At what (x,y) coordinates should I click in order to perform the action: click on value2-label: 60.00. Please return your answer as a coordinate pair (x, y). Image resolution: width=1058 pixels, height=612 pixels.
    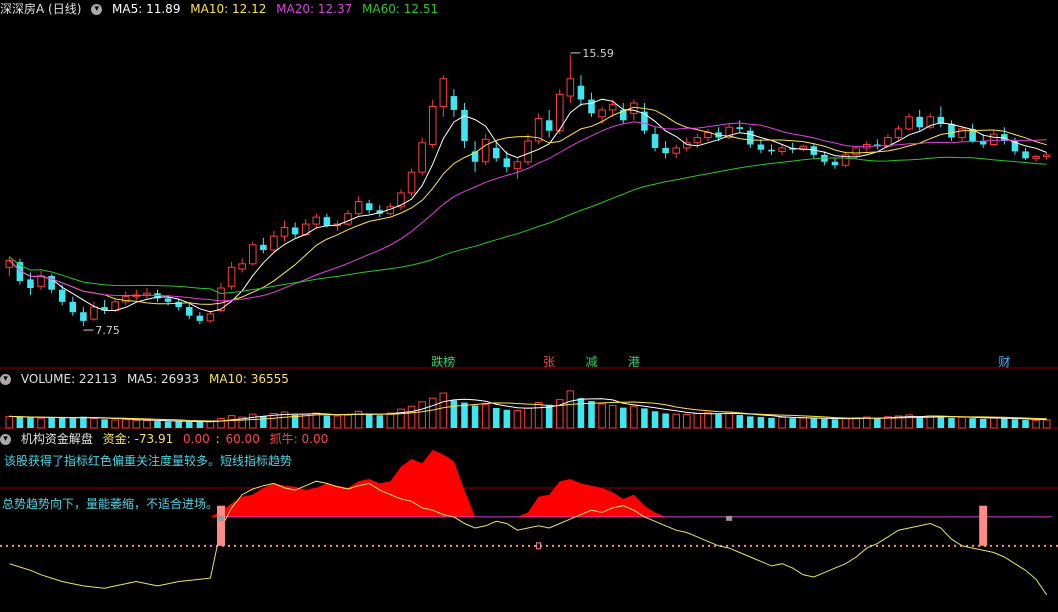
    Looking at the image, I should click on (242, 439).